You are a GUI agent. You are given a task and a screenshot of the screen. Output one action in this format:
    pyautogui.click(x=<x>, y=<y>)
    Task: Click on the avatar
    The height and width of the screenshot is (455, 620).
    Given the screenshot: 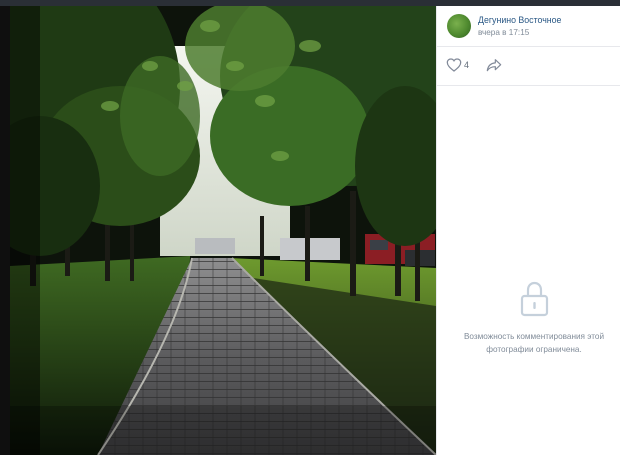 What is the action you would take?
    pyautogui.click(x=459, y=26)
    